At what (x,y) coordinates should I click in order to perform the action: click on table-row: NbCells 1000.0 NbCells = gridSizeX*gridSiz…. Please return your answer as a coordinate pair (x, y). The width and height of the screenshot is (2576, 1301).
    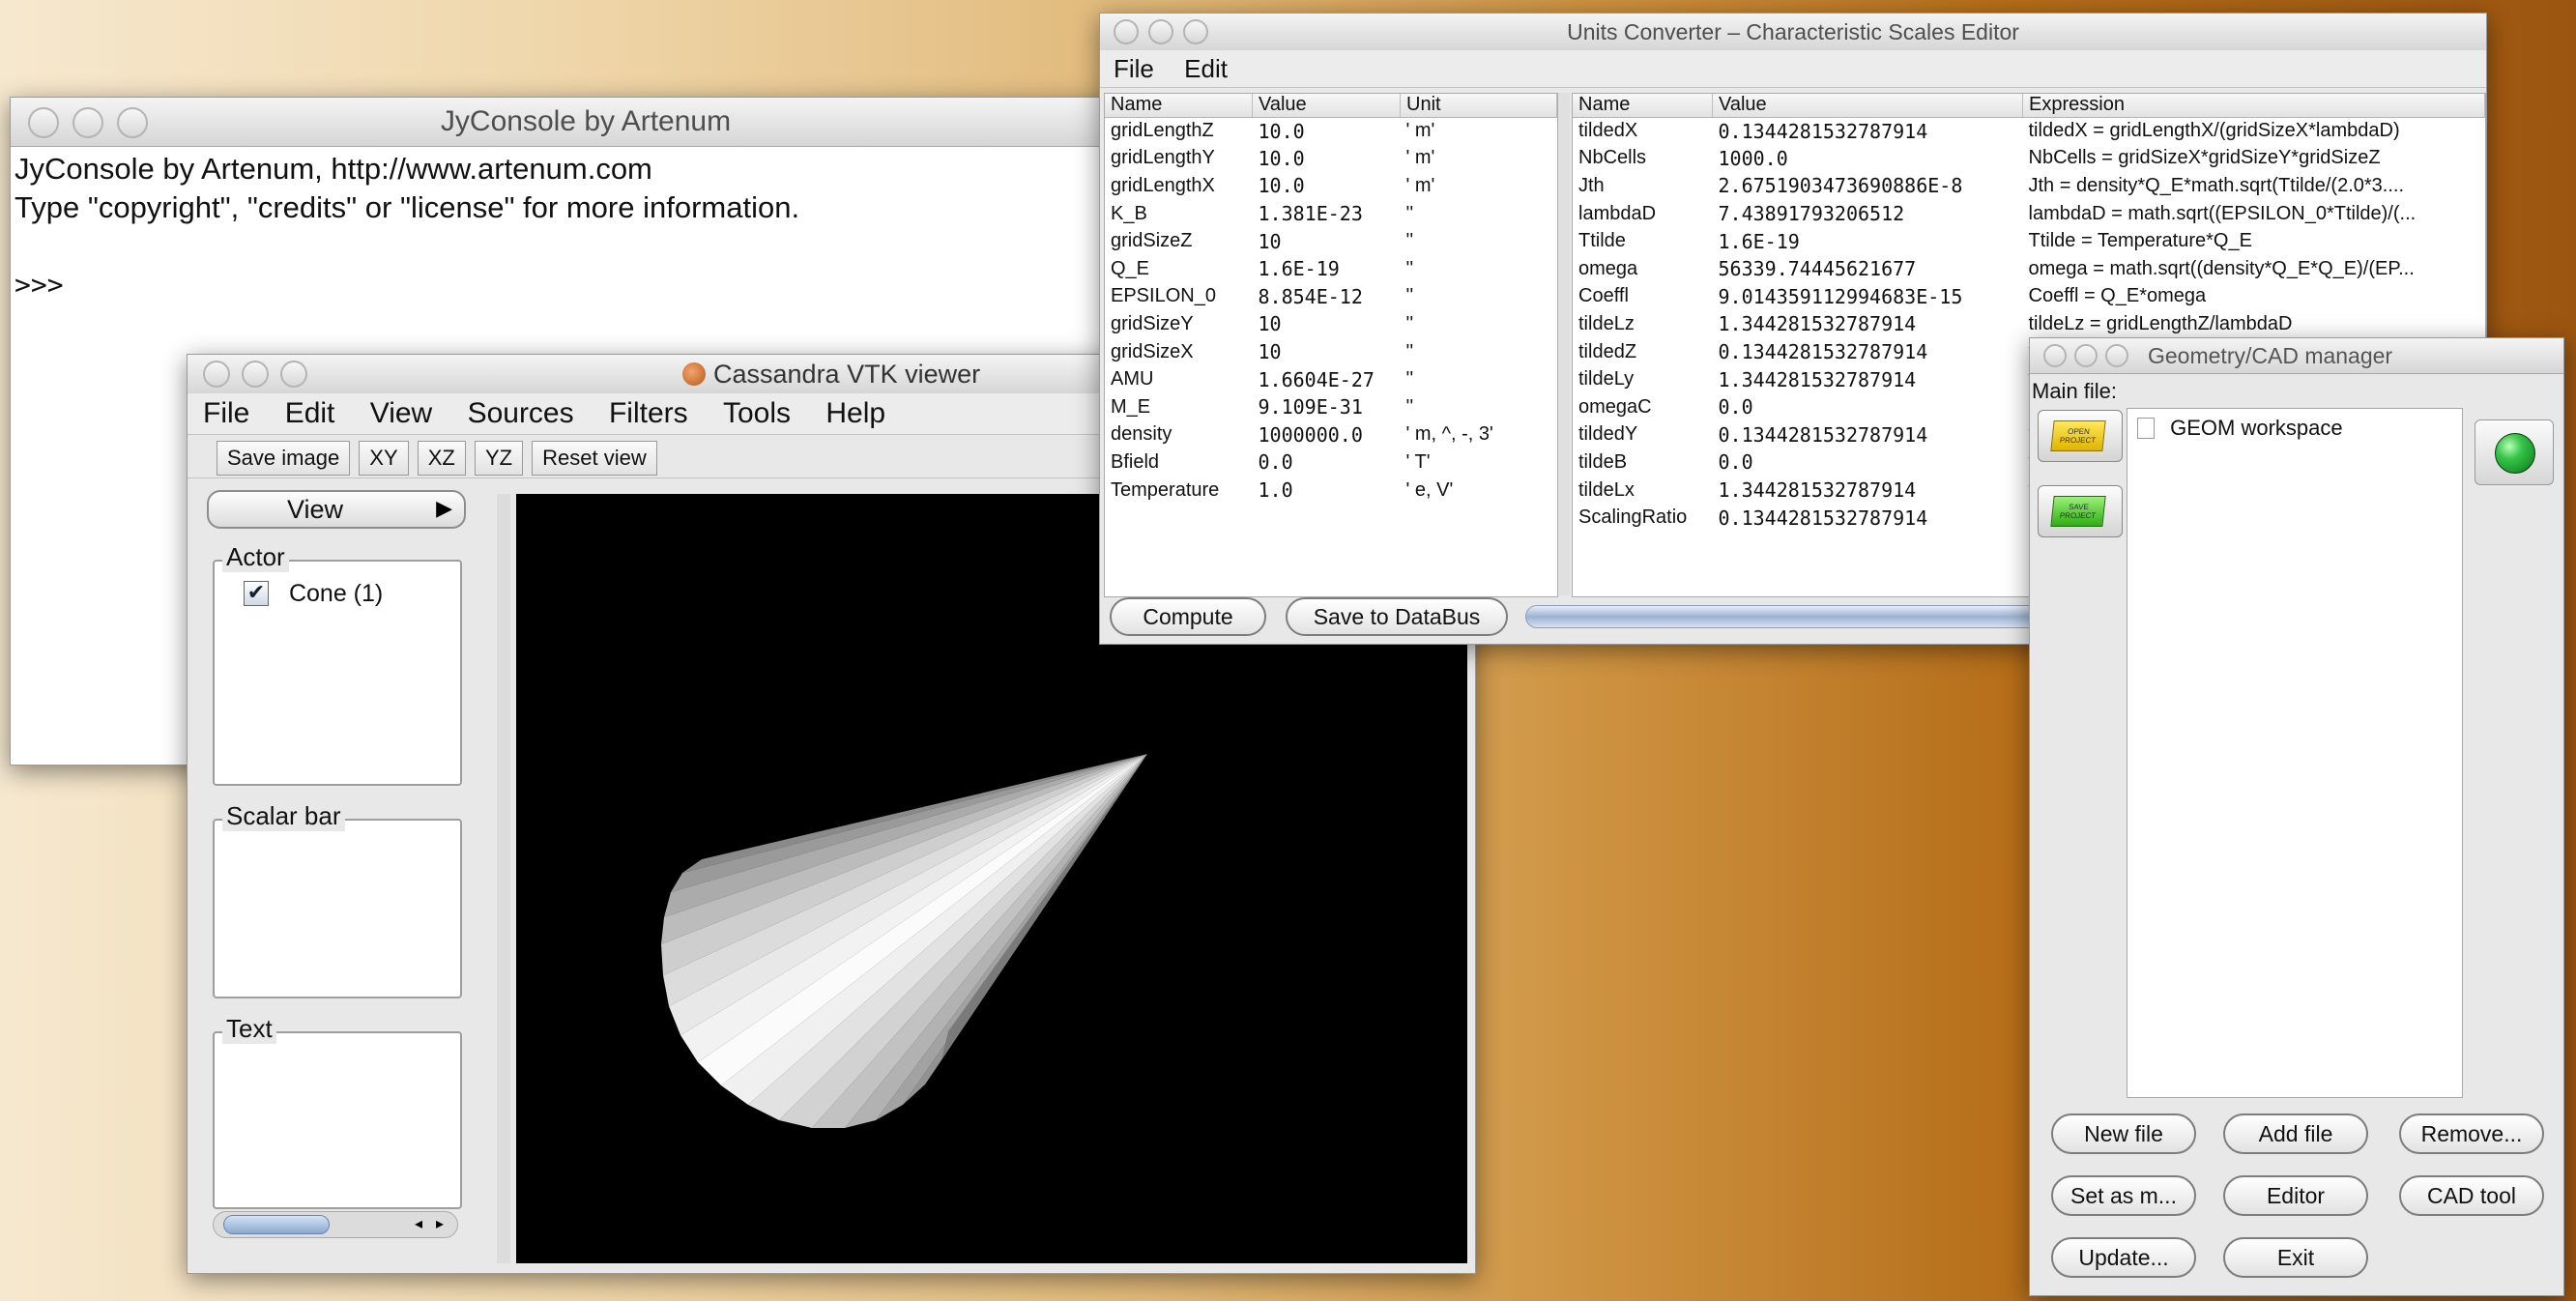
    Looking at the image, I should click on (2029, 159).